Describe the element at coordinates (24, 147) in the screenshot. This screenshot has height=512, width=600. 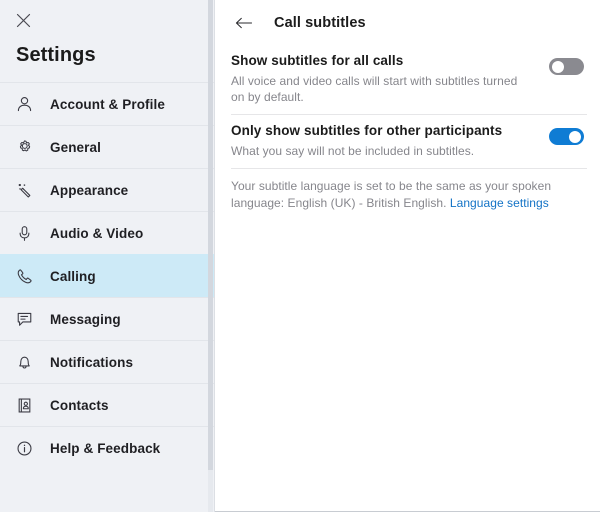
I see `gear-icon` at that location.